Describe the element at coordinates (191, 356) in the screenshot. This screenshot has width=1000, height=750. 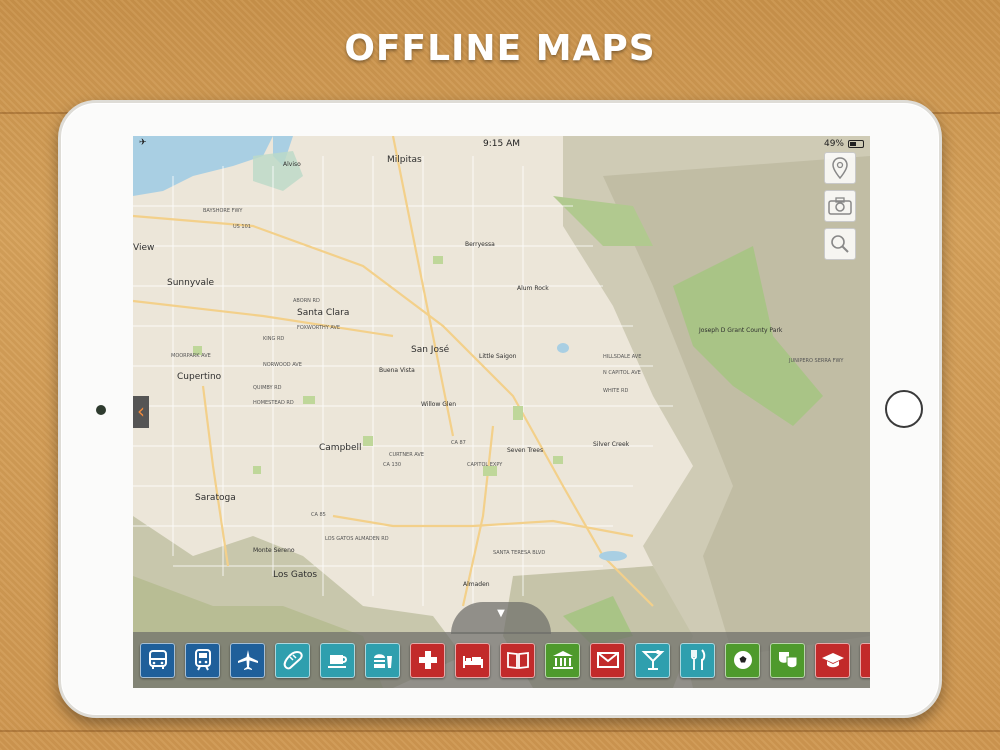
I see `road-label: MOORPARK AVE` at that location.